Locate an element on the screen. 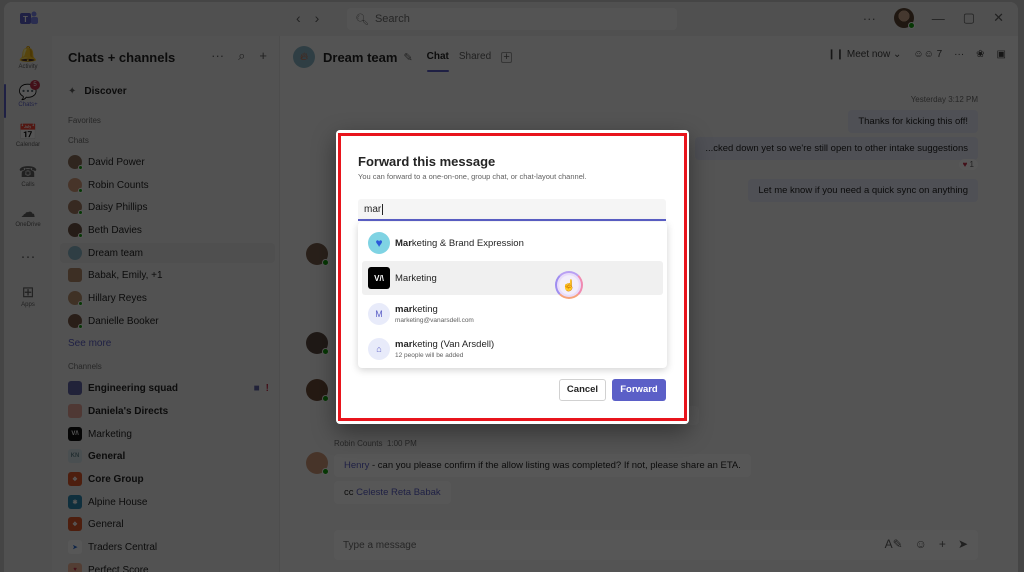 This screenshot has width=1024, height=572. option-label: marketing (Van Arsdell) is located at coordinates (445, 344).